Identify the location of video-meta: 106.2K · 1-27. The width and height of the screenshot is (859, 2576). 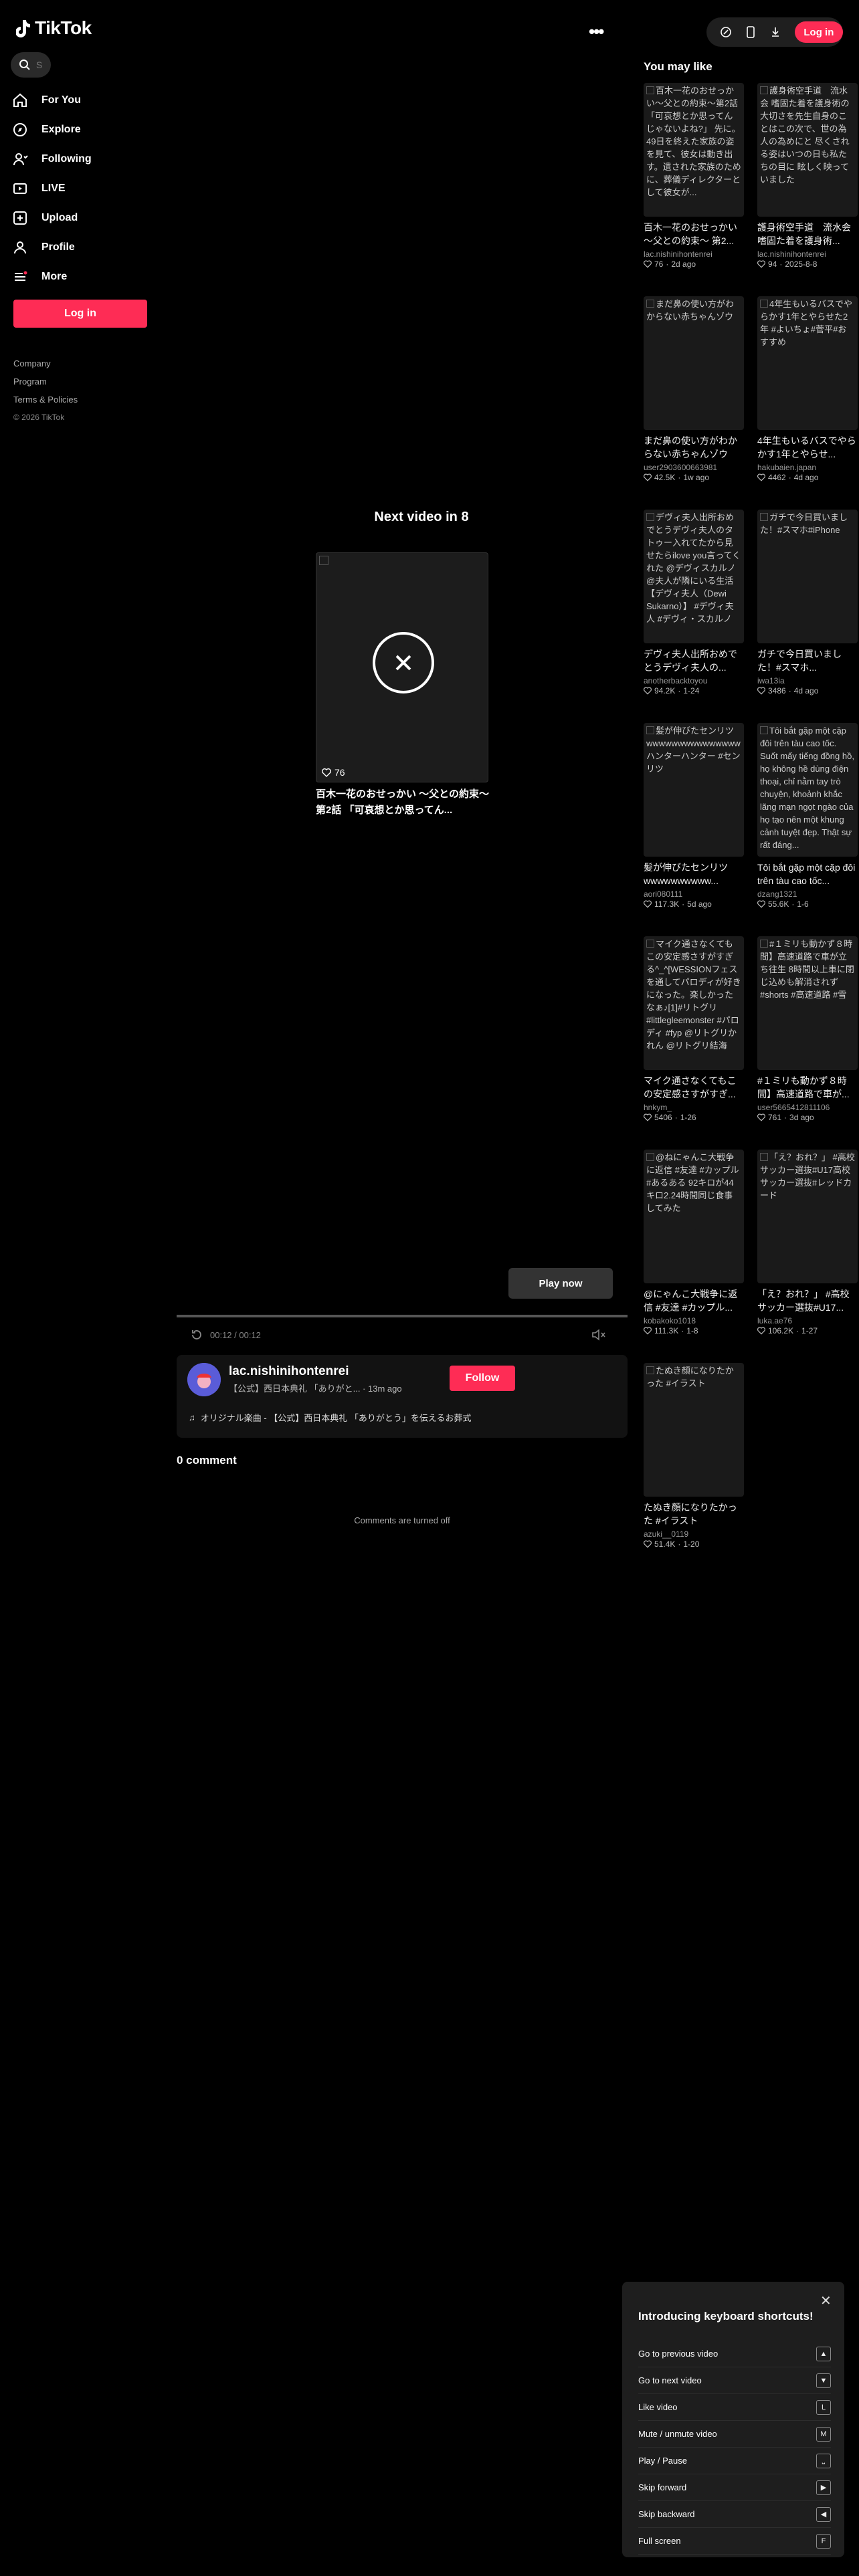
(808, 1330).